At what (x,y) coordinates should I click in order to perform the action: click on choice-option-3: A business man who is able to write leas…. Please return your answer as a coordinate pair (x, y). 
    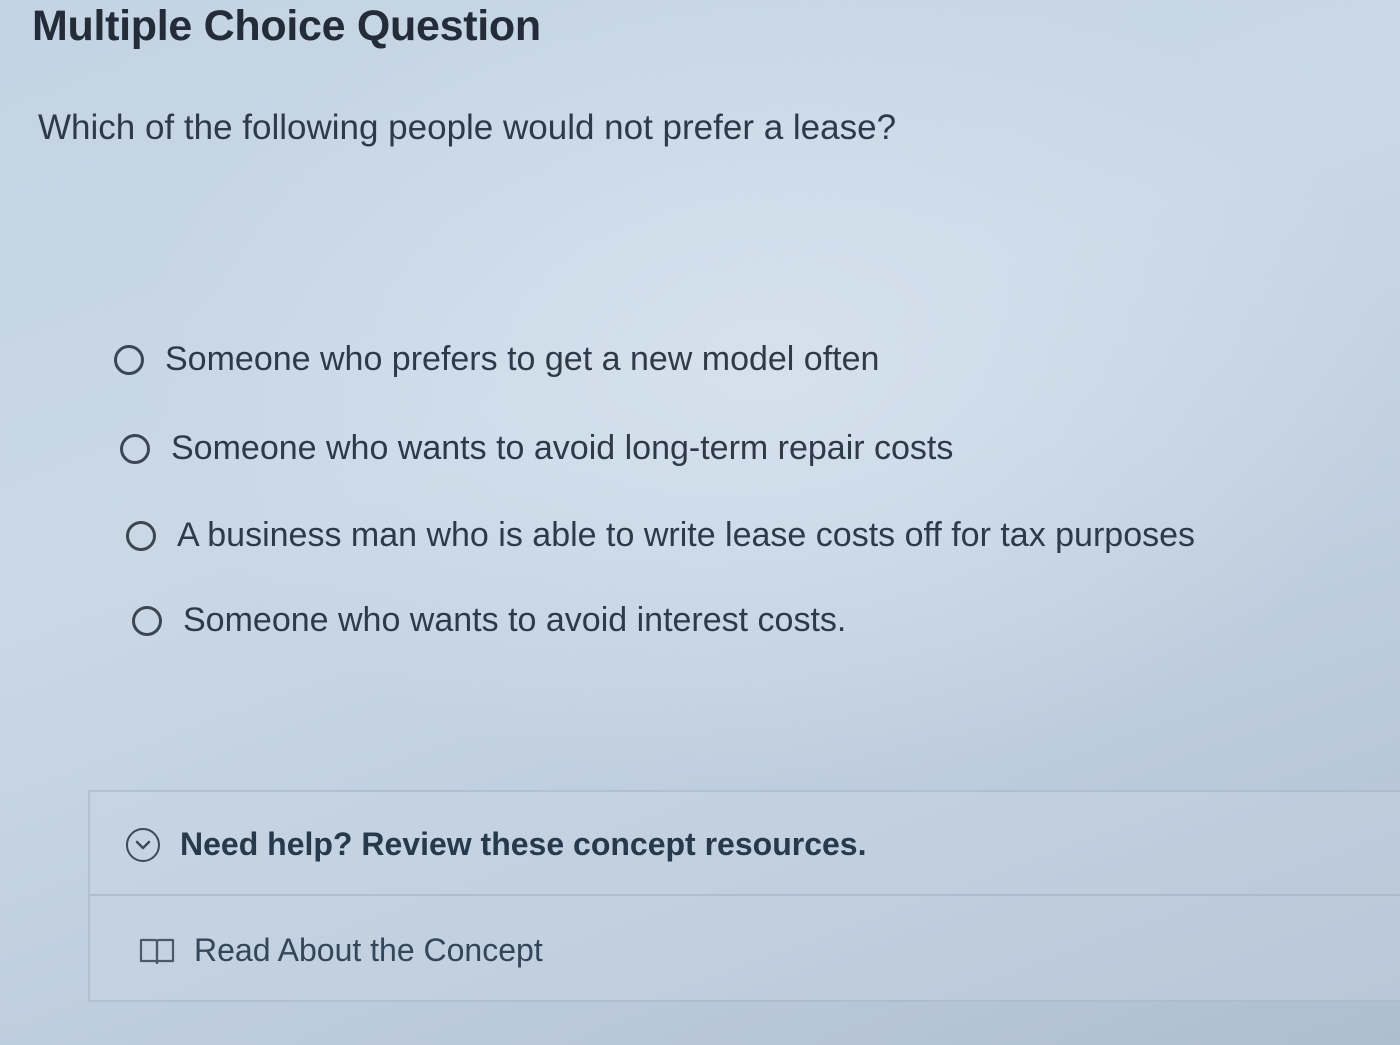
    Looking at the image, I should click on (660, 535).